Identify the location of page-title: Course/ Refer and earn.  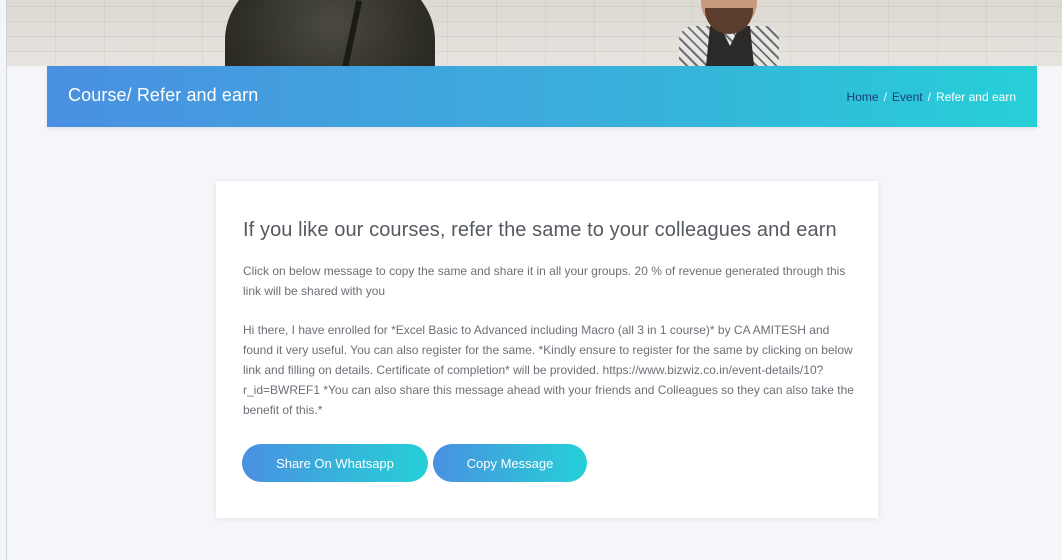
(163, 95).